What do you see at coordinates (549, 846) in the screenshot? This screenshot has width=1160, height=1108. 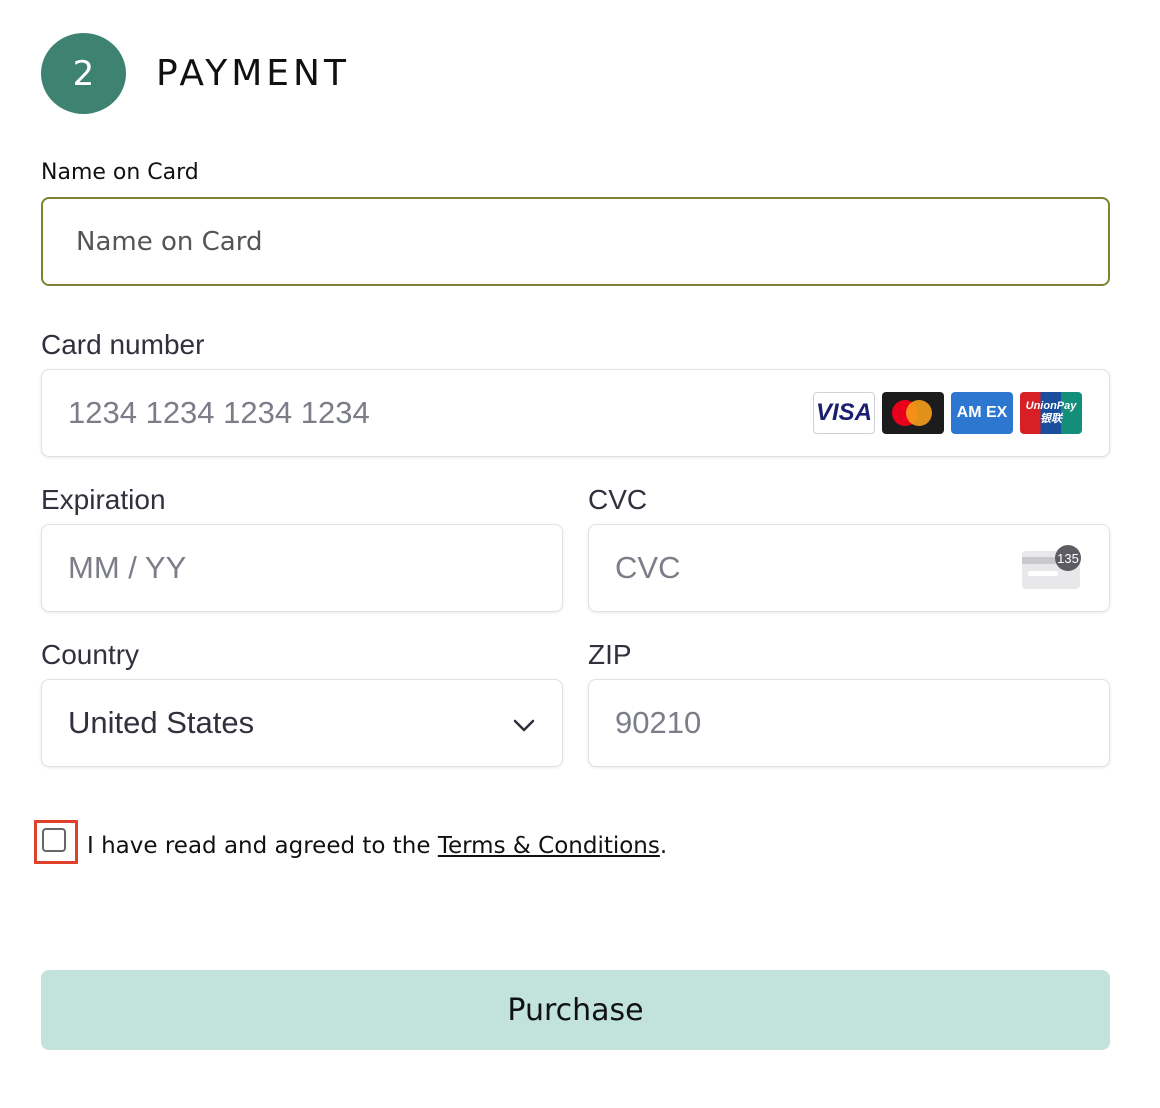 I see `terms-link: Terms & Conditions` at bounding box center [549, 846].